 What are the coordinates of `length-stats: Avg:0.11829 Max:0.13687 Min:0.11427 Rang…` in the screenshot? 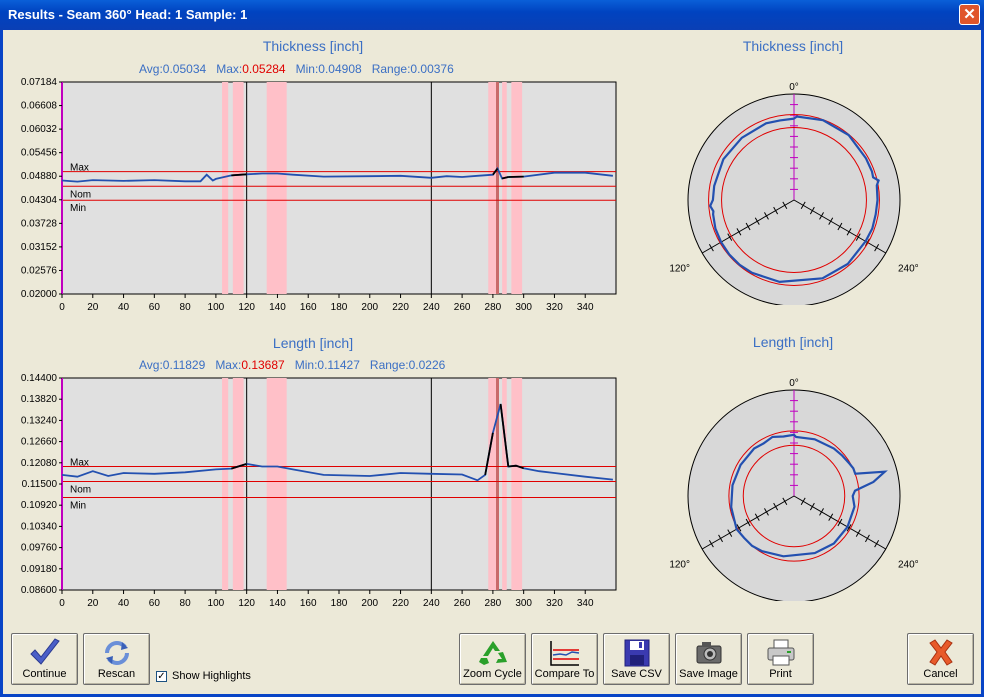 It's located at (292, 365).